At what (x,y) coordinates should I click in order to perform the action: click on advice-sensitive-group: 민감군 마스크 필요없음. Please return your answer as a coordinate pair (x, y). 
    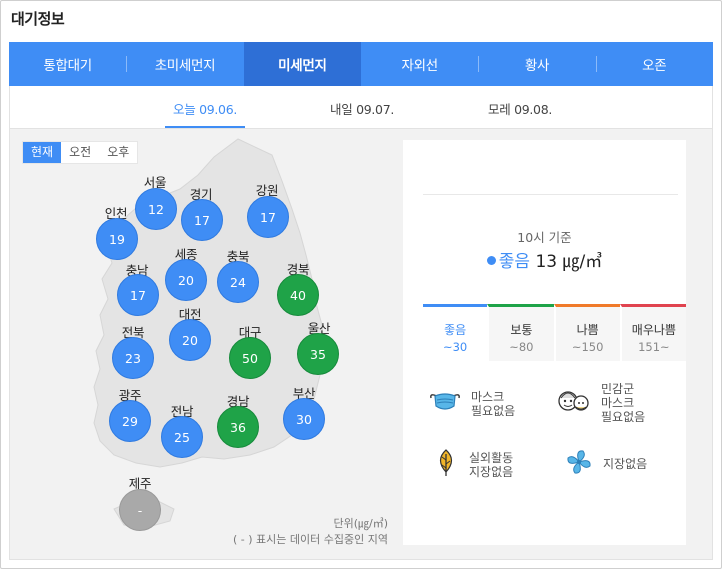
    Looking at the image, I should click on (601, 403).